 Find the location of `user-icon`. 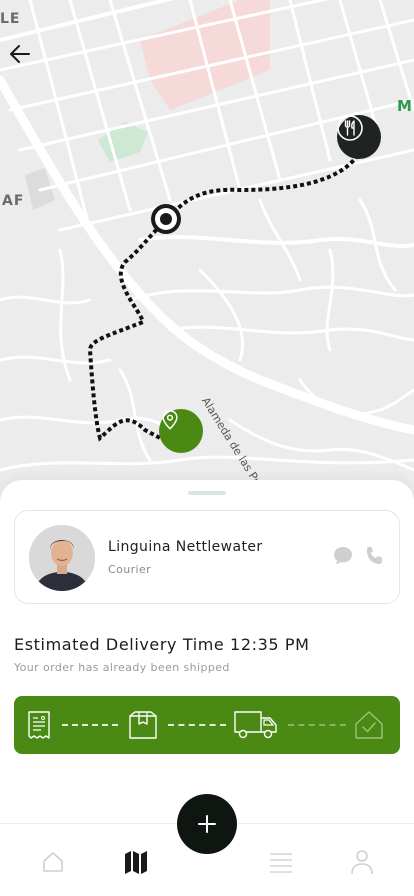

user-icon is located at coordinates (362, 862).